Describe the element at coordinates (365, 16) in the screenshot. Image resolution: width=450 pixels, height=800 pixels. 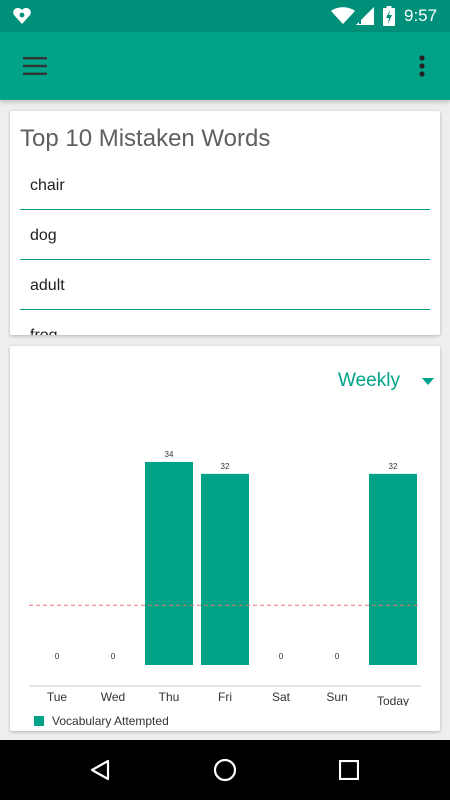
I see `signal-icon` at that location.